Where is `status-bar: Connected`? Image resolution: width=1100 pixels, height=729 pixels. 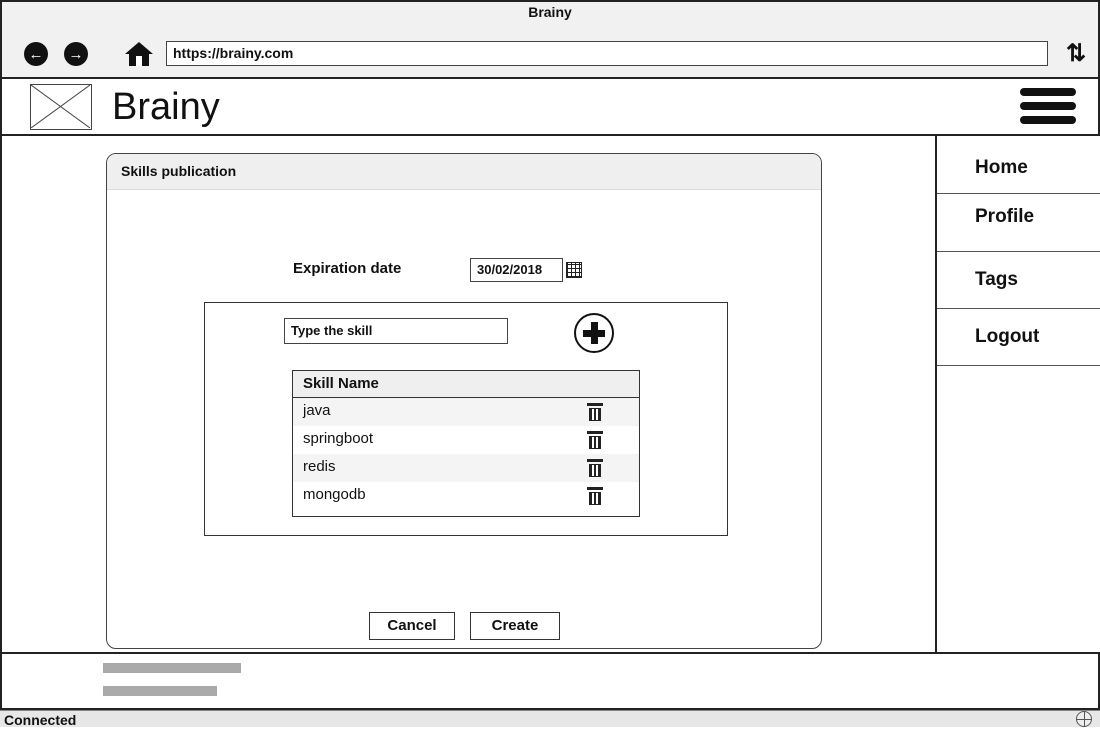
status-bar: Connected is located at coordinates (550, 719).